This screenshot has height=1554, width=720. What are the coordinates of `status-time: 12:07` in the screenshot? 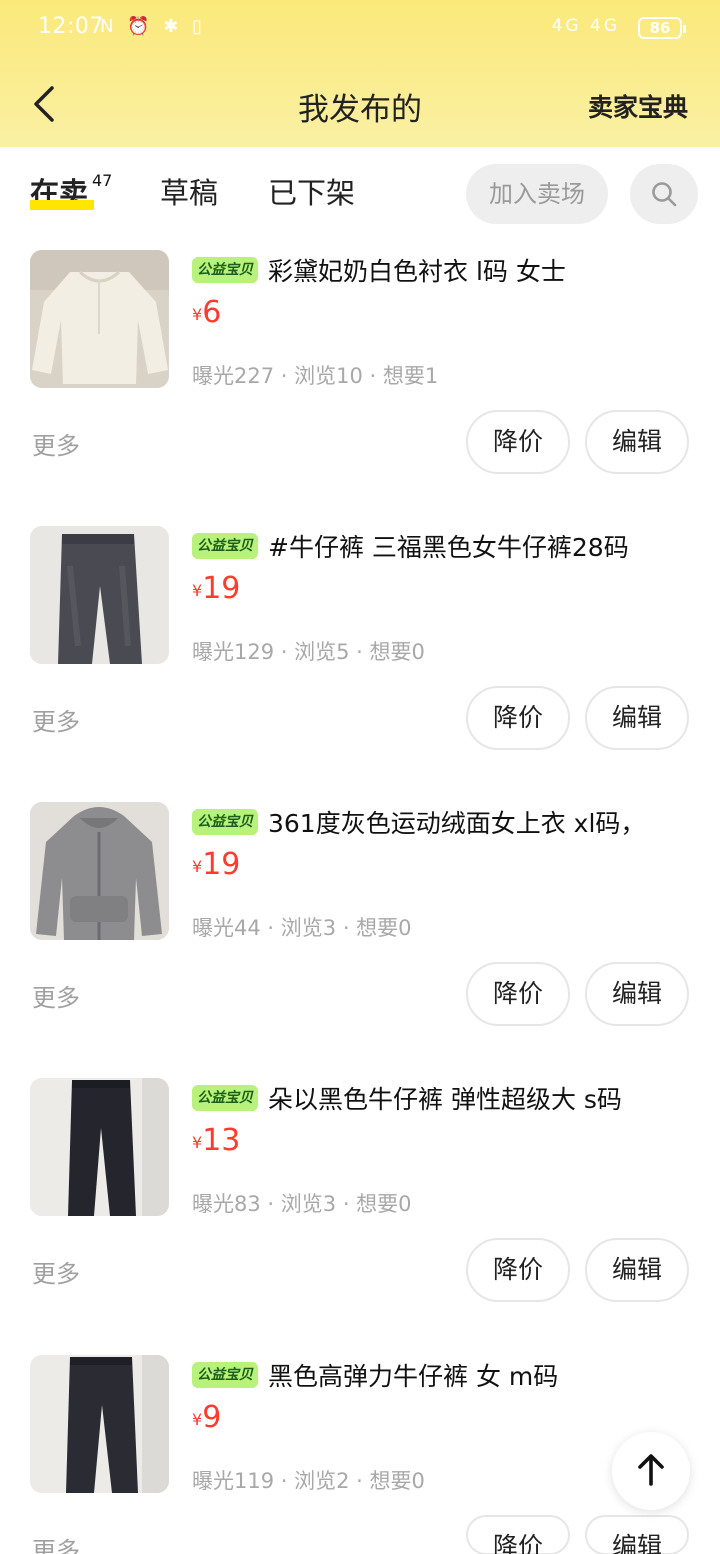 It's located at (71, 26).